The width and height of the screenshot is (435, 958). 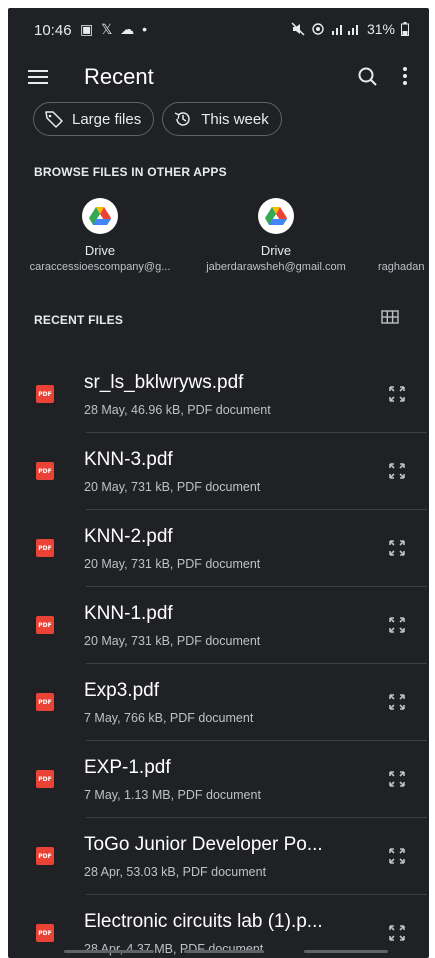 I want to click on history-icon, so click(x=182, y=119).